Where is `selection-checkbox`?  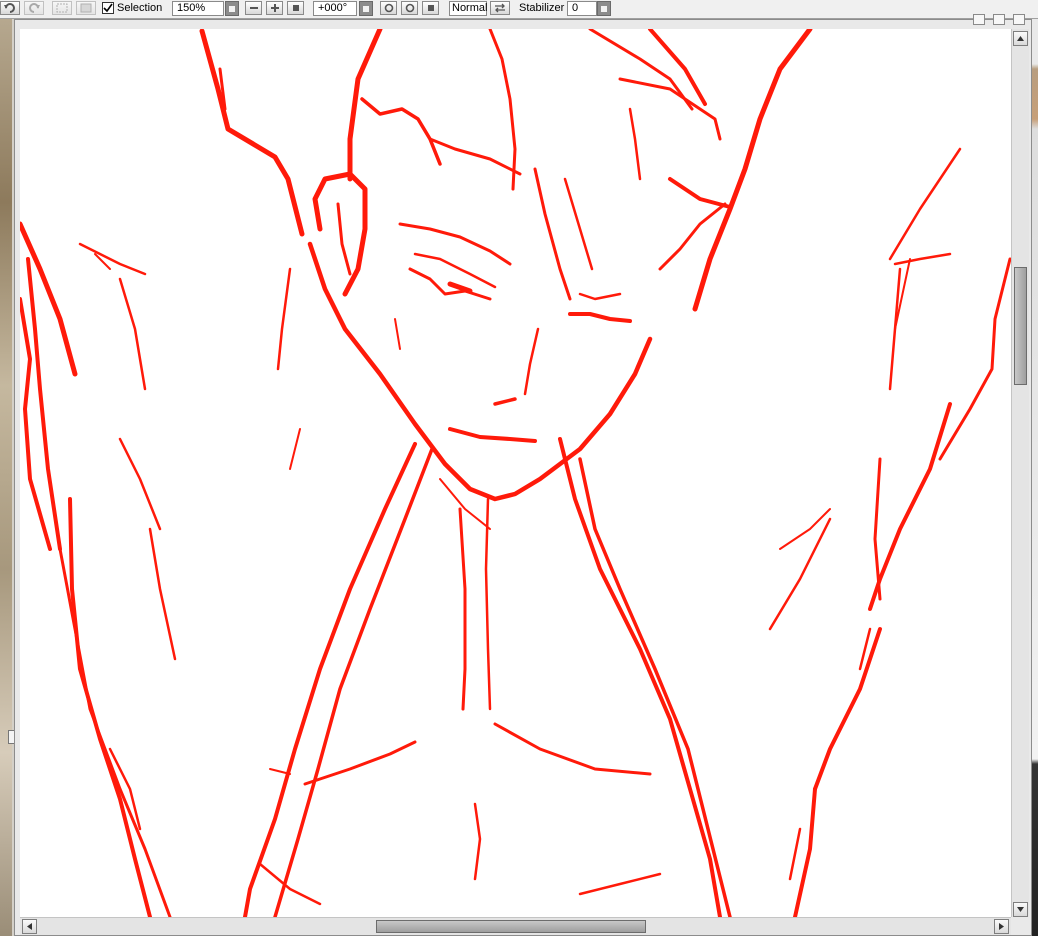
selection-checkbox is located at coordinates (108, 8).